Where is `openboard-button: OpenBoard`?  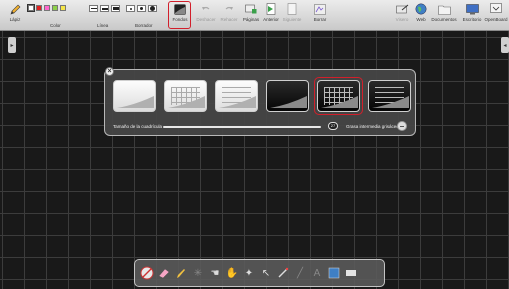 openboard-button: OpenBoard is located at coordinates (496, 16).